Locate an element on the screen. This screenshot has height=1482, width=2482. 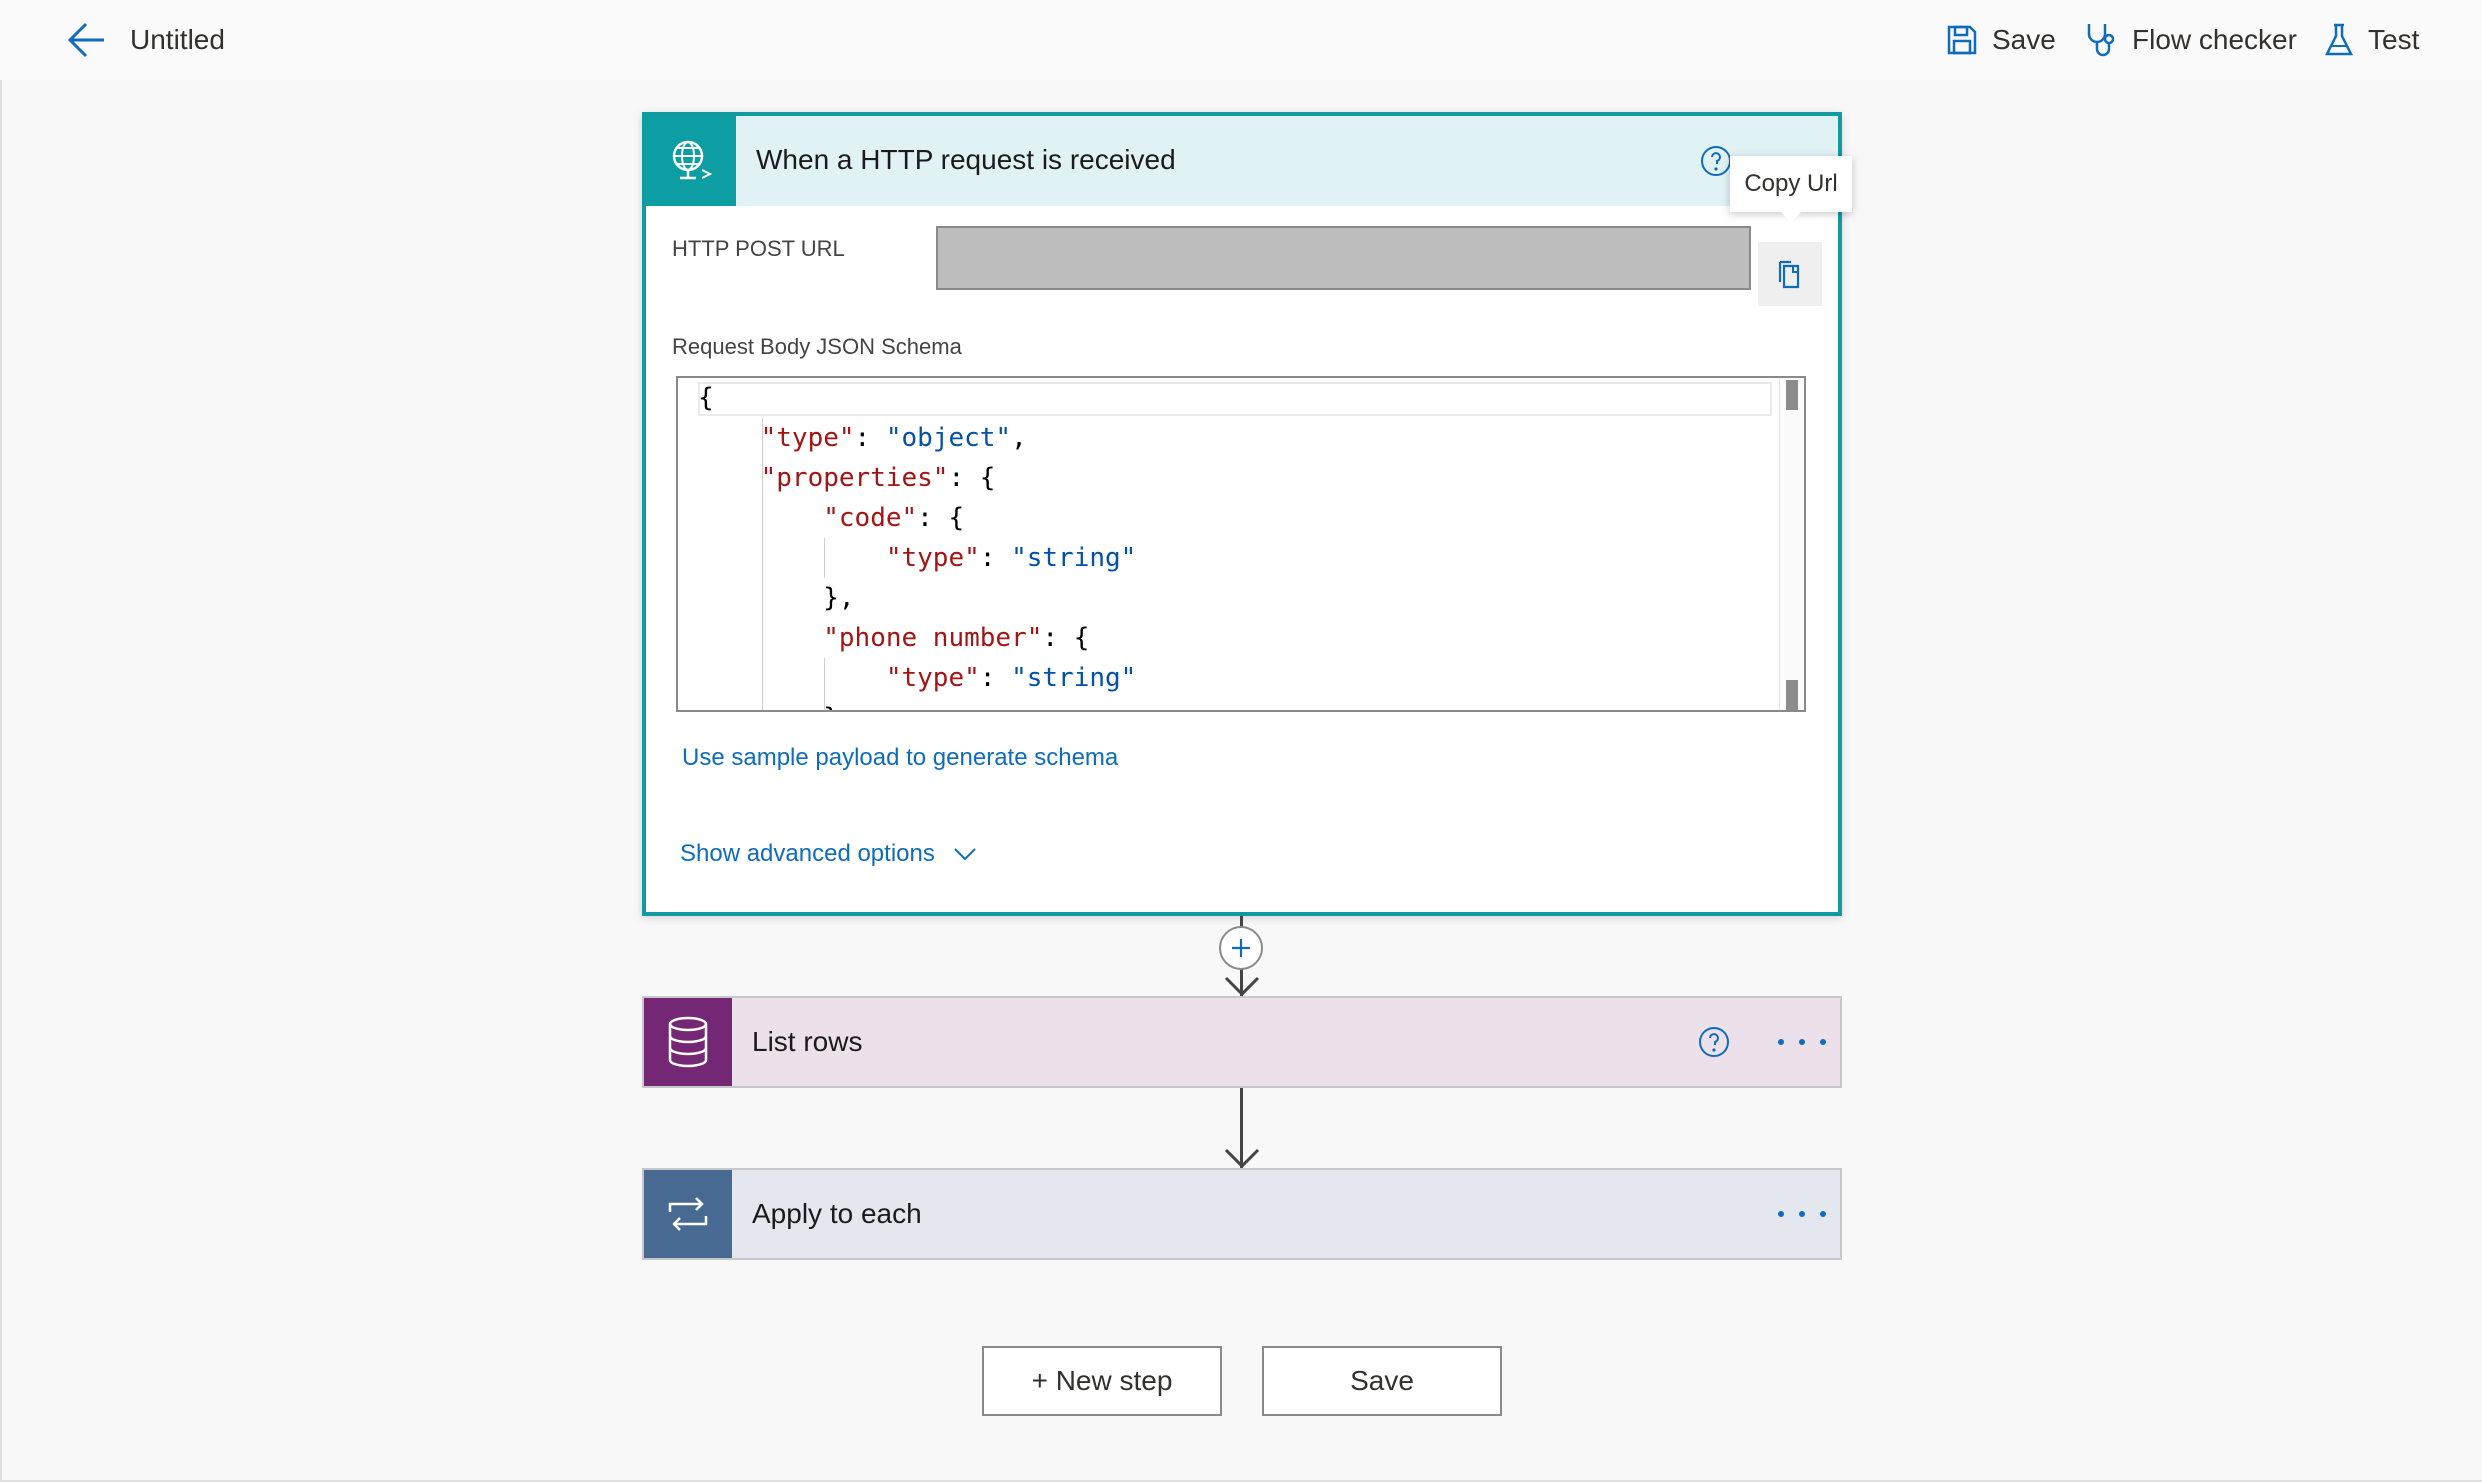
show-advanced-options-link: Show advanced options is located at coordinates (828, 854).